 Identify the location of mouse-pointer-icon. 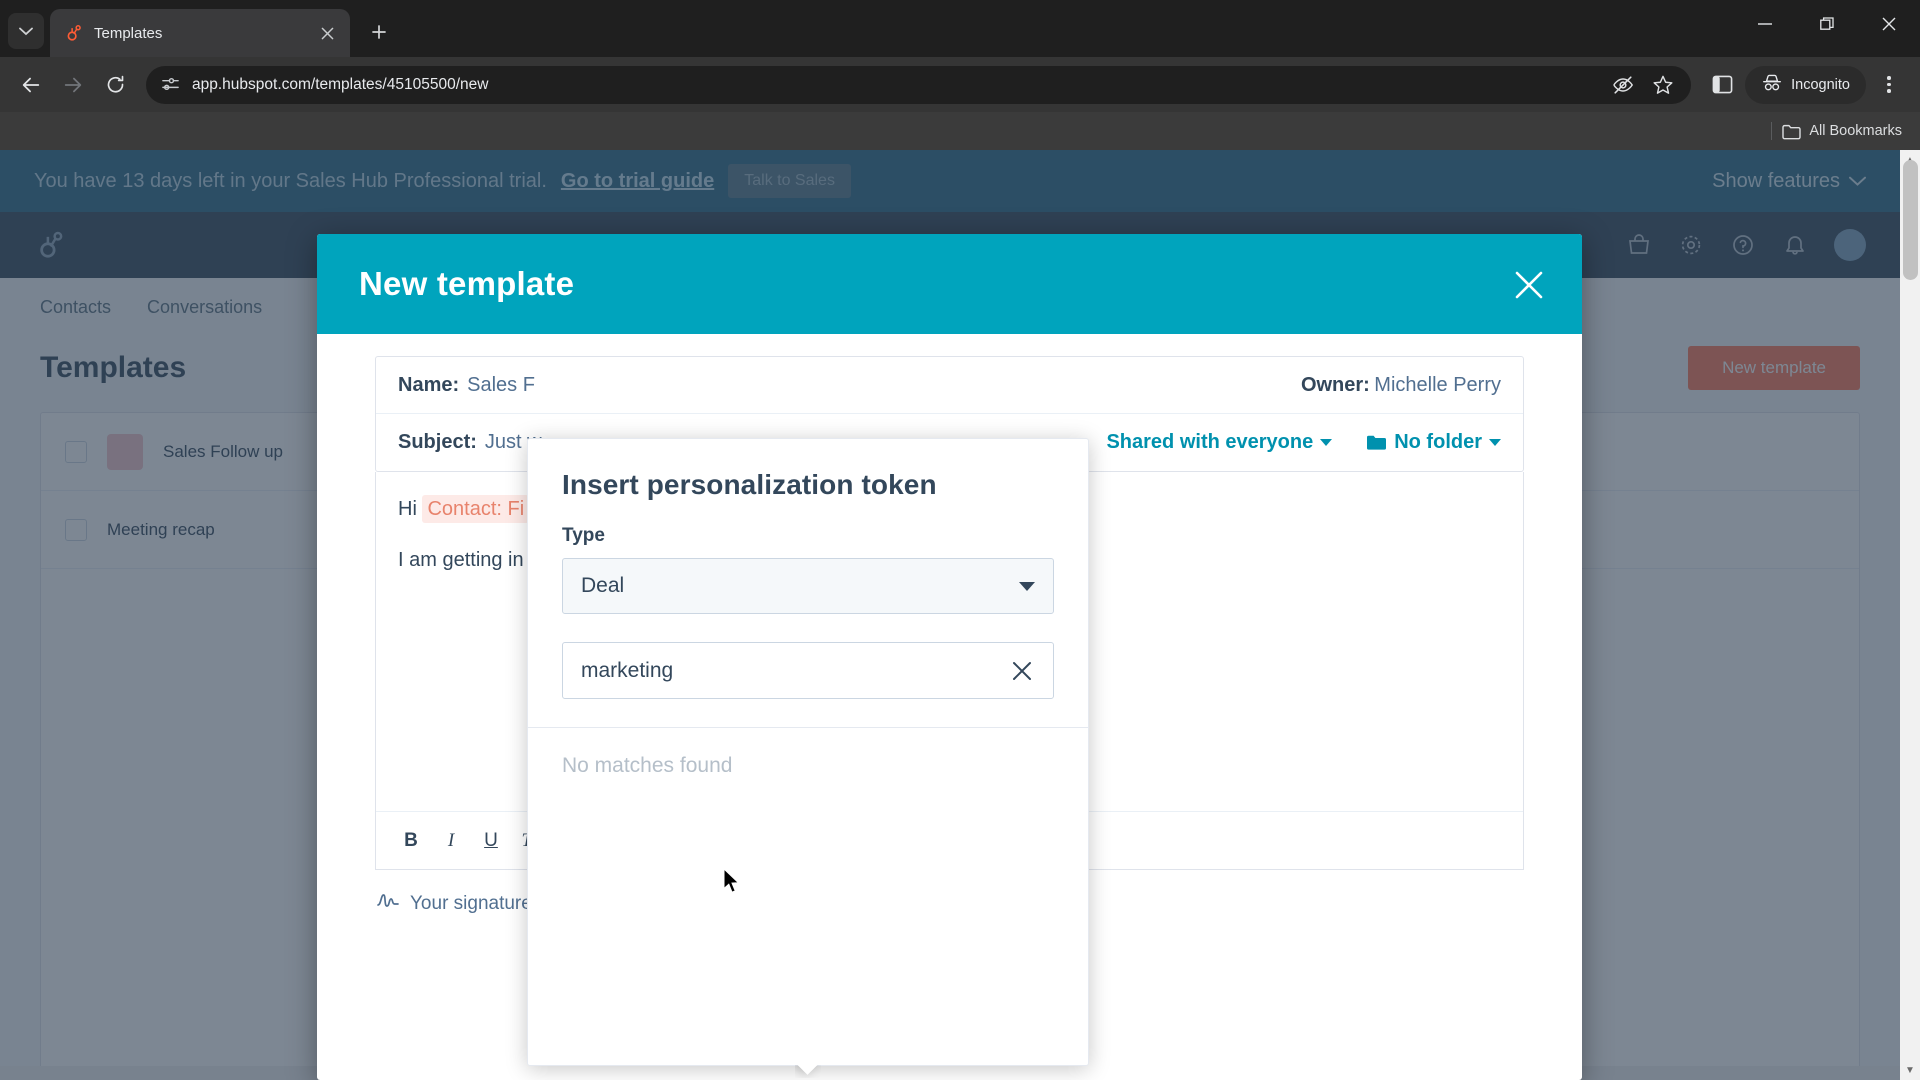
(731, 880).